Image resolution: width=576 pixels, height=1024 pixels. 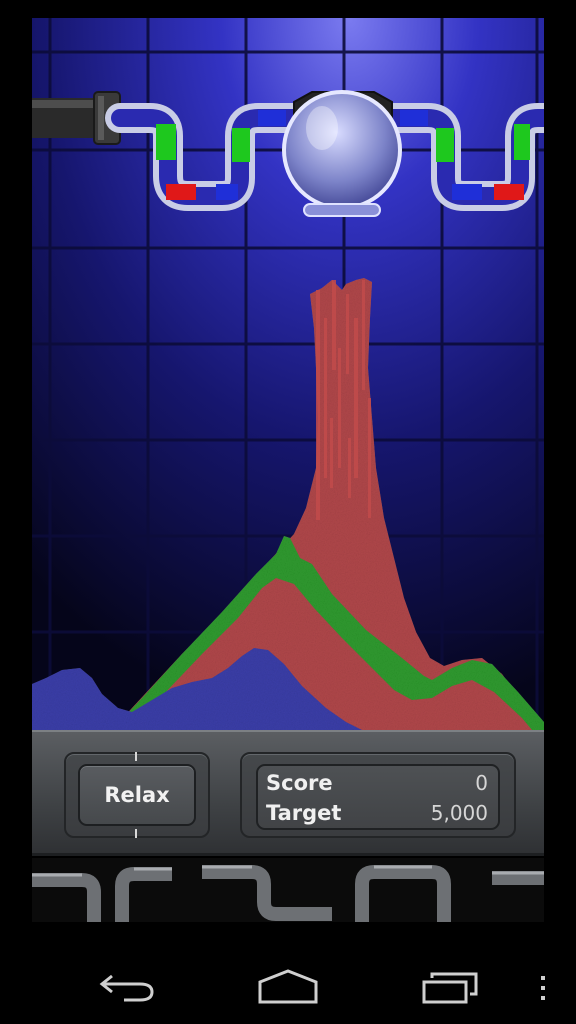 What do you see at coordinates (481, 783) in the screenshot?
I see `score-value: 0` at bounding box center [481, 783].